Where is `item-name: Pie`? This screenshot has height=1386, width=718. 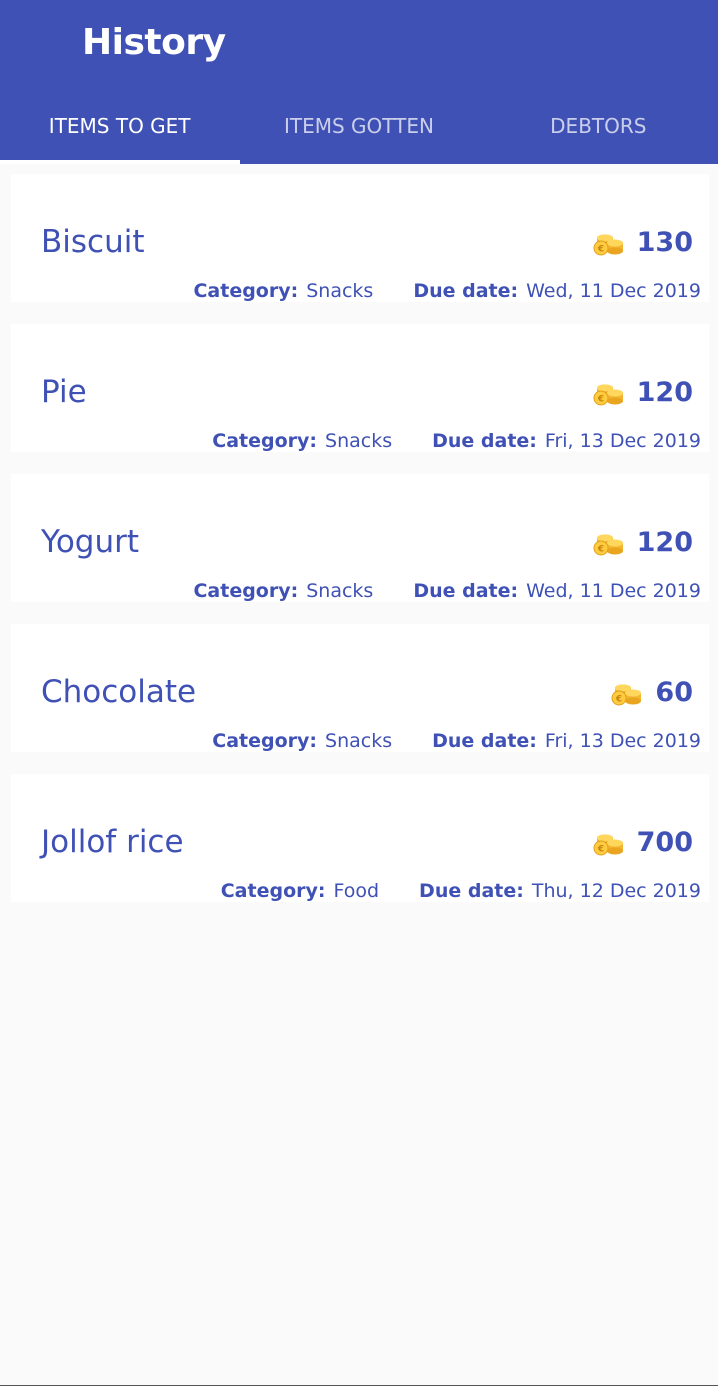 item-name: Pie is located at coordinates (64, 392).